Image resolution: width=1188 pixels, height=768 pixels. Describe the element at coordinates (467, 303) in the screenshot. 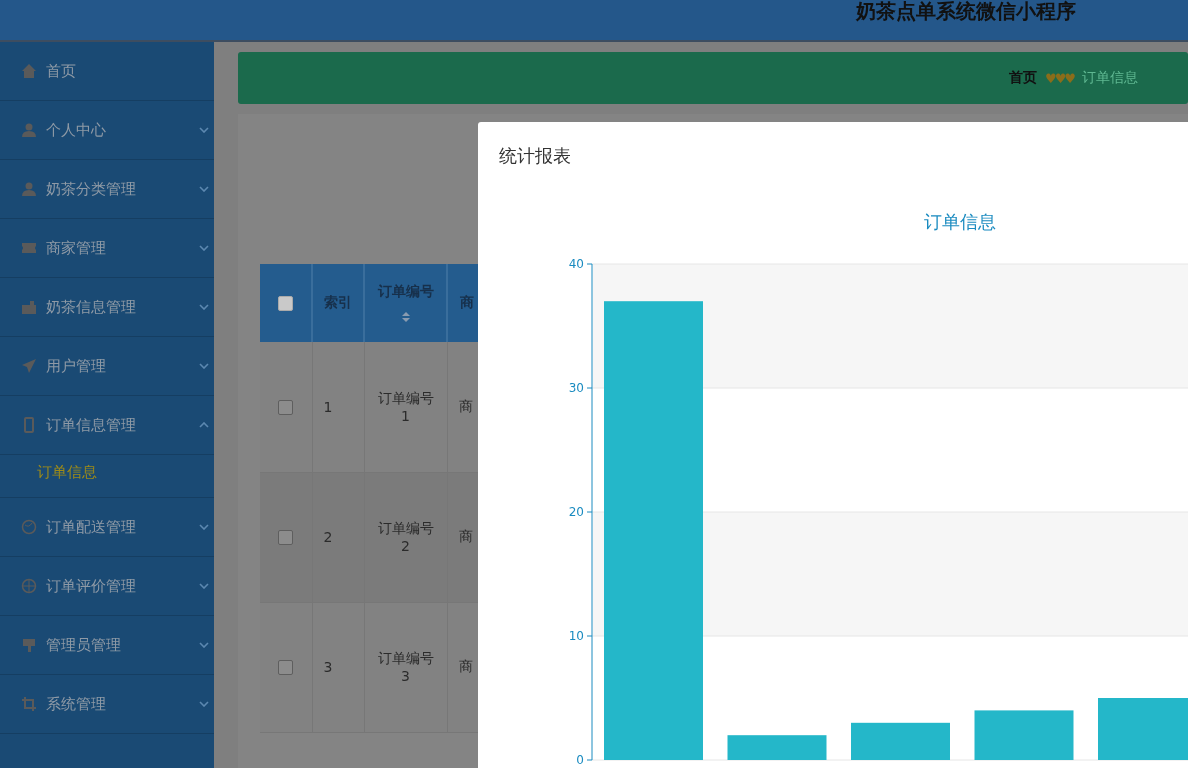

I see `column-header: 商` at that location.